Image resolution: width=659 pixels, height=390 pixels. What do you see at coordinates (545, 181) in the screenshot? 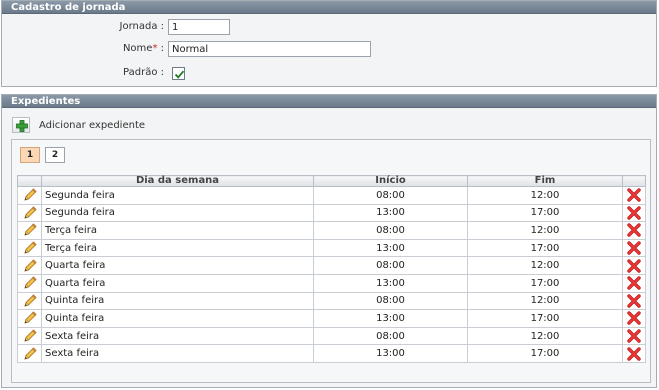
I see `header-fim: Fim` at bounding box center [545, 181].